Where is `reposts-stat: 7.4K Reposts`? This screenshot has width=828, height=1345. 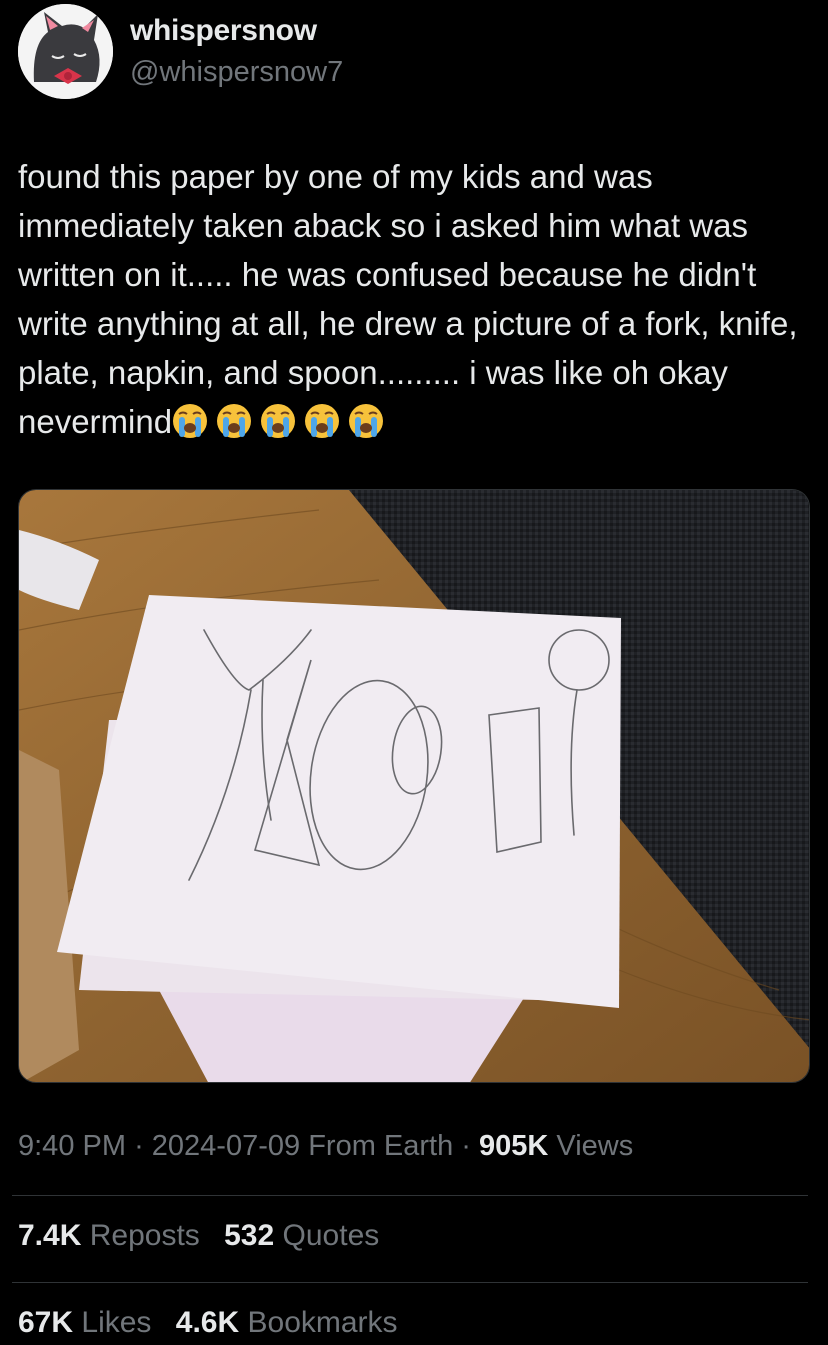 reposts-stat: 7.4K Reposts is located at coordinates (117, 1235).